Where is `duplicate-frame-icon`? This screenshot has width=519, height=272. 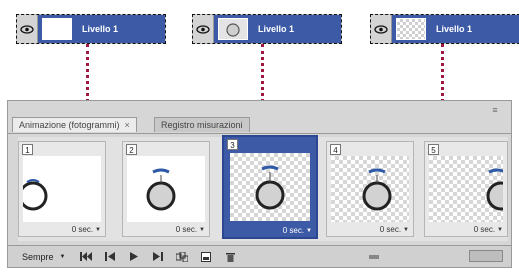
duplicate-frame-icon is located at coordinates (206, 257).